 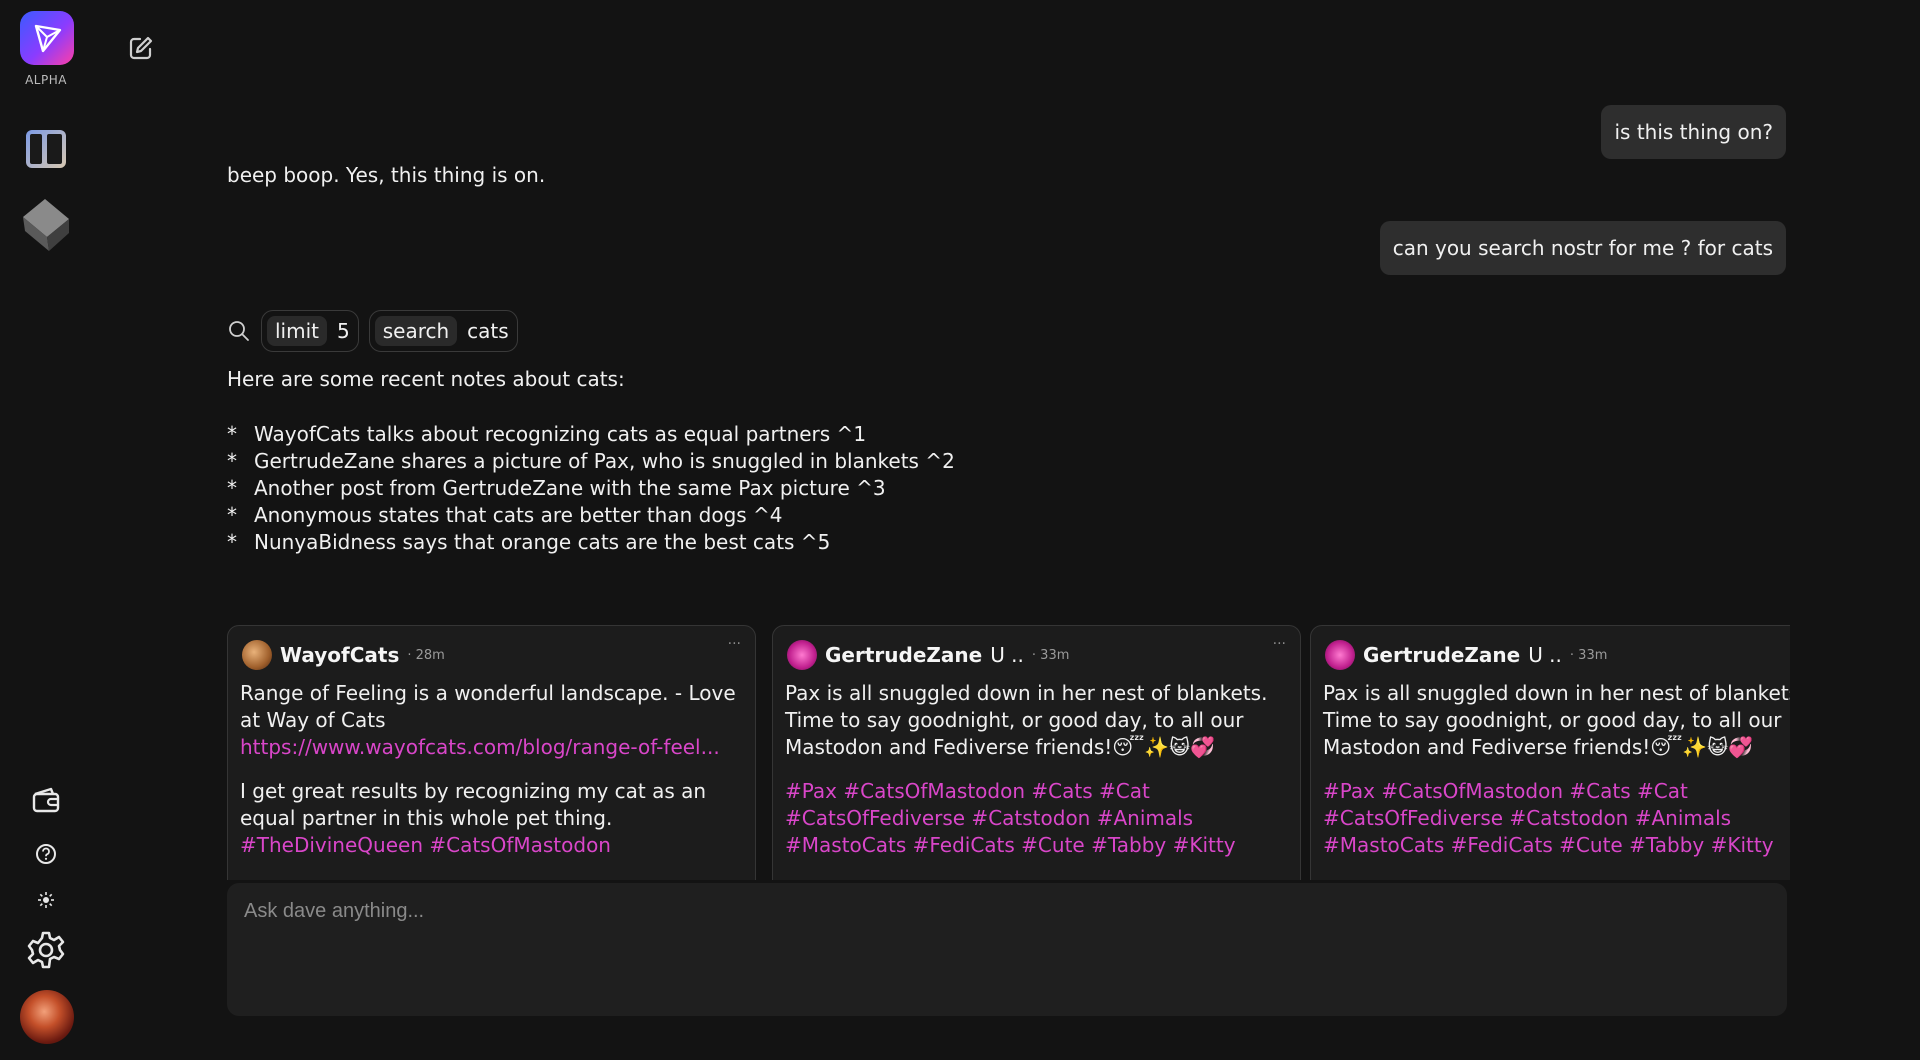 I want to click on panel-toggle-button, so click(x=46, y=149).